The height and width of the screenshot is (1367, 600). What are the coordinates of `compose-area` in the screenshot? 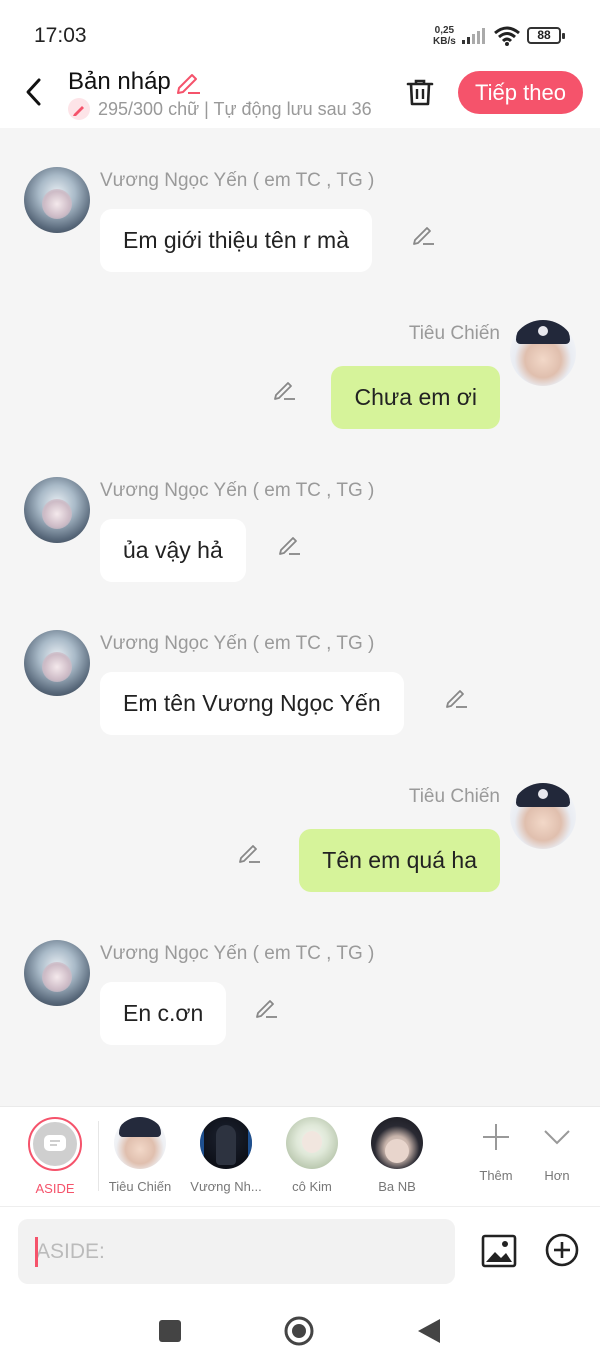 It's located at (300, 1251).